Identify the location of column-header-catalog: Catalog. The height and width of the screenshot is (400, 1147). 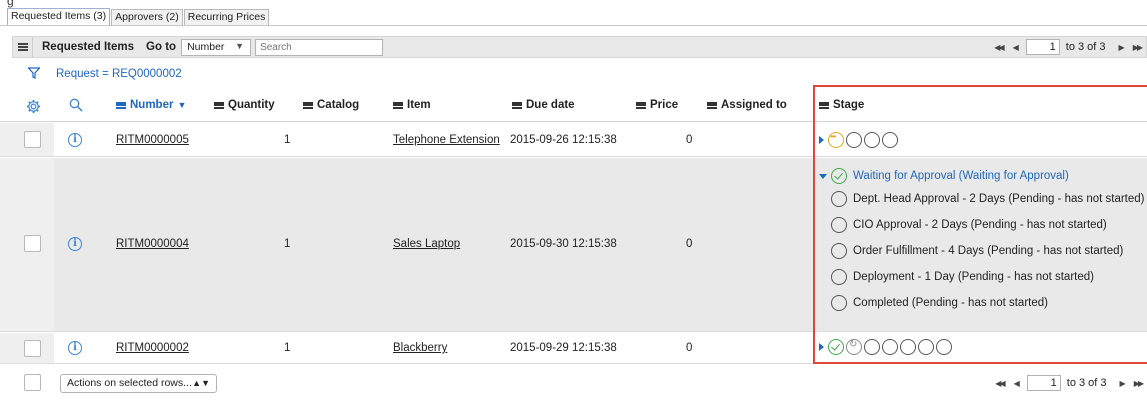
(331, 105).